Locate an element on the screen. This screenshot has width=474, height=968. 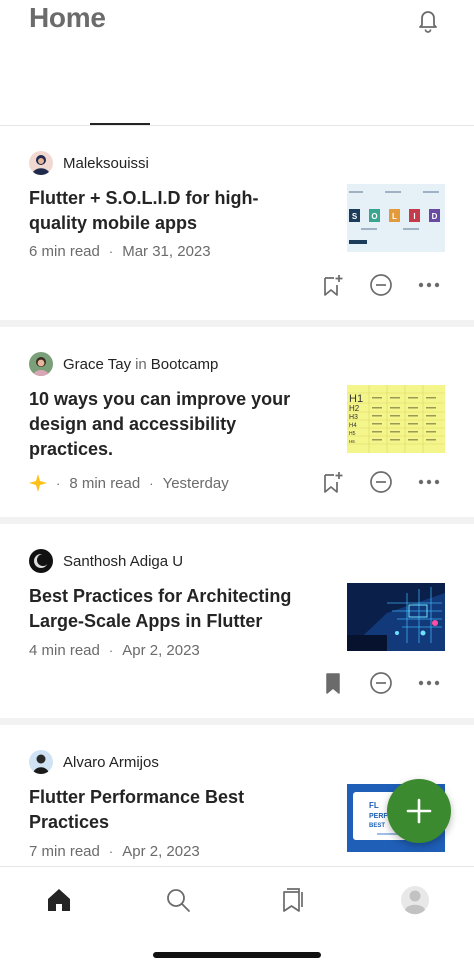
article-meta: · 8 min read · Yesterday is located at coordinates (129, 483).